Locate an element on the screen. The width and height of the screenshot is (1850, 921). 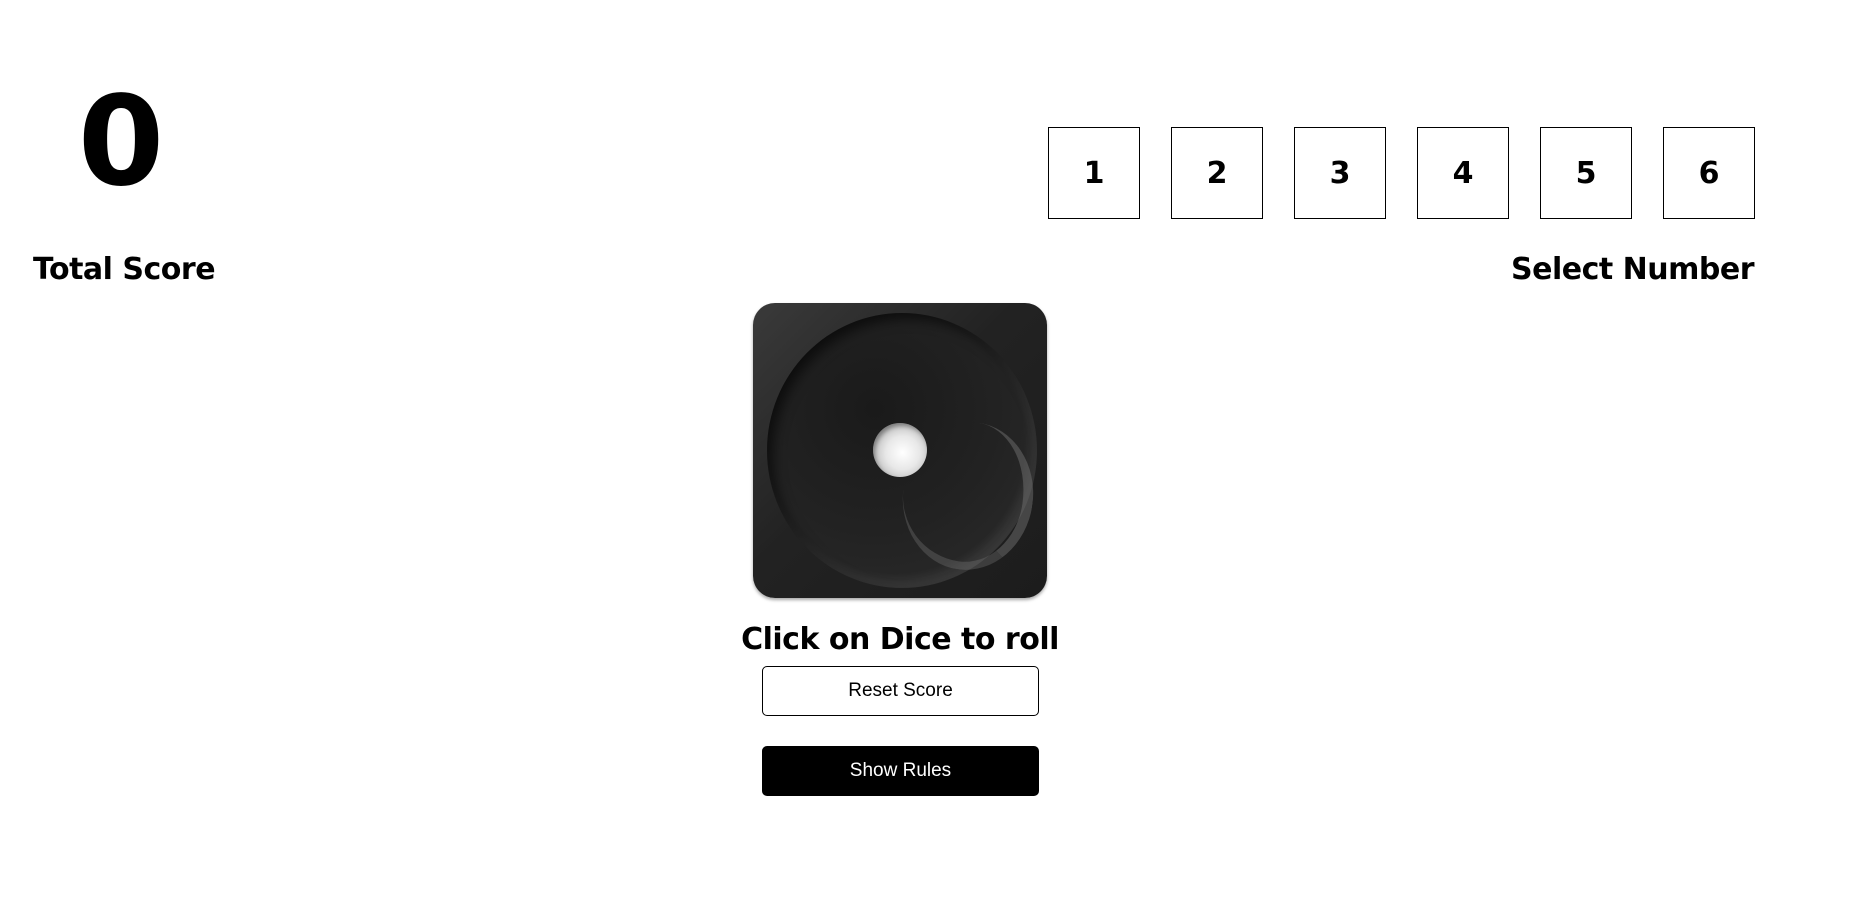
dice-pip is located at coordinates (900, 450).